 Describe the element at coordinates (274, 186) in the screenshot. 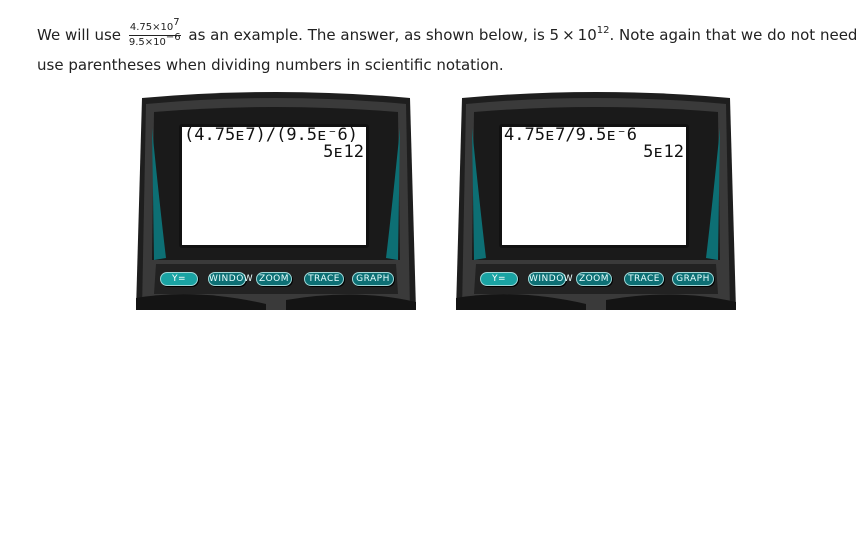

I see `calculator-screen: (4.75ᴇ7)/(9.5ᴇ⁻6) 5ᴇ12` at that location.